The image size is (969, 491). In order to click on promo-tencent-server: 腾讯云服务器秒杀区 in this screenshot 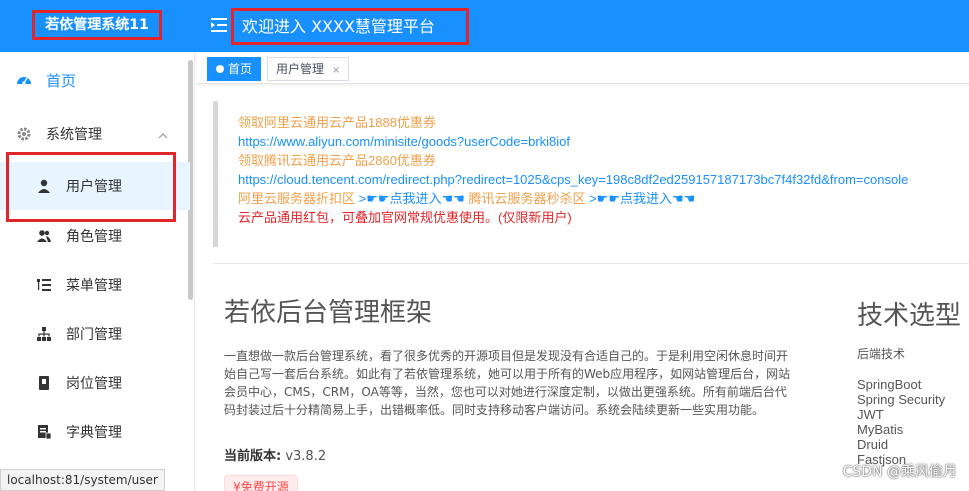, I will do `click(527, 198)`.